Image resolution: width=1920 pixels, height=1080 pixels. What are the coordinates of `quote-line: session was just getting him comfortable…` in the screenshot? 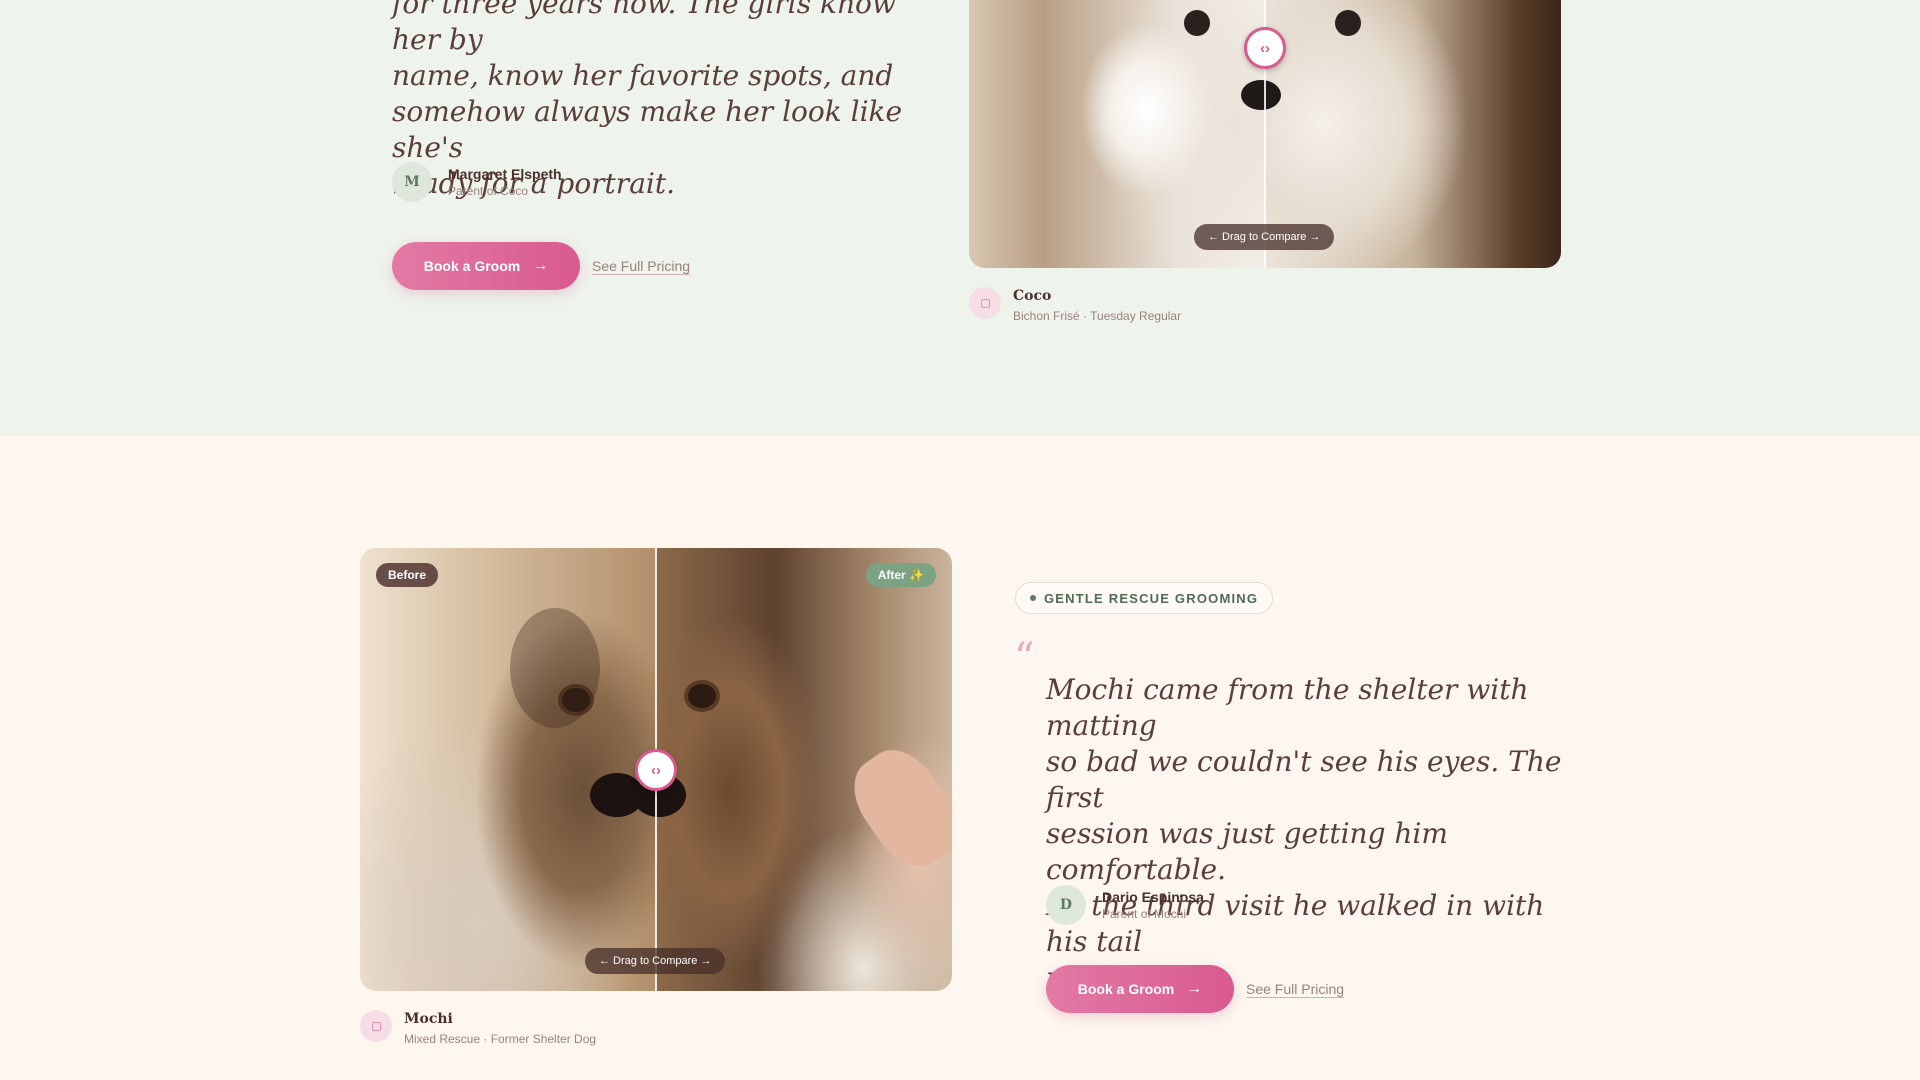 It's located at (1247, 851).